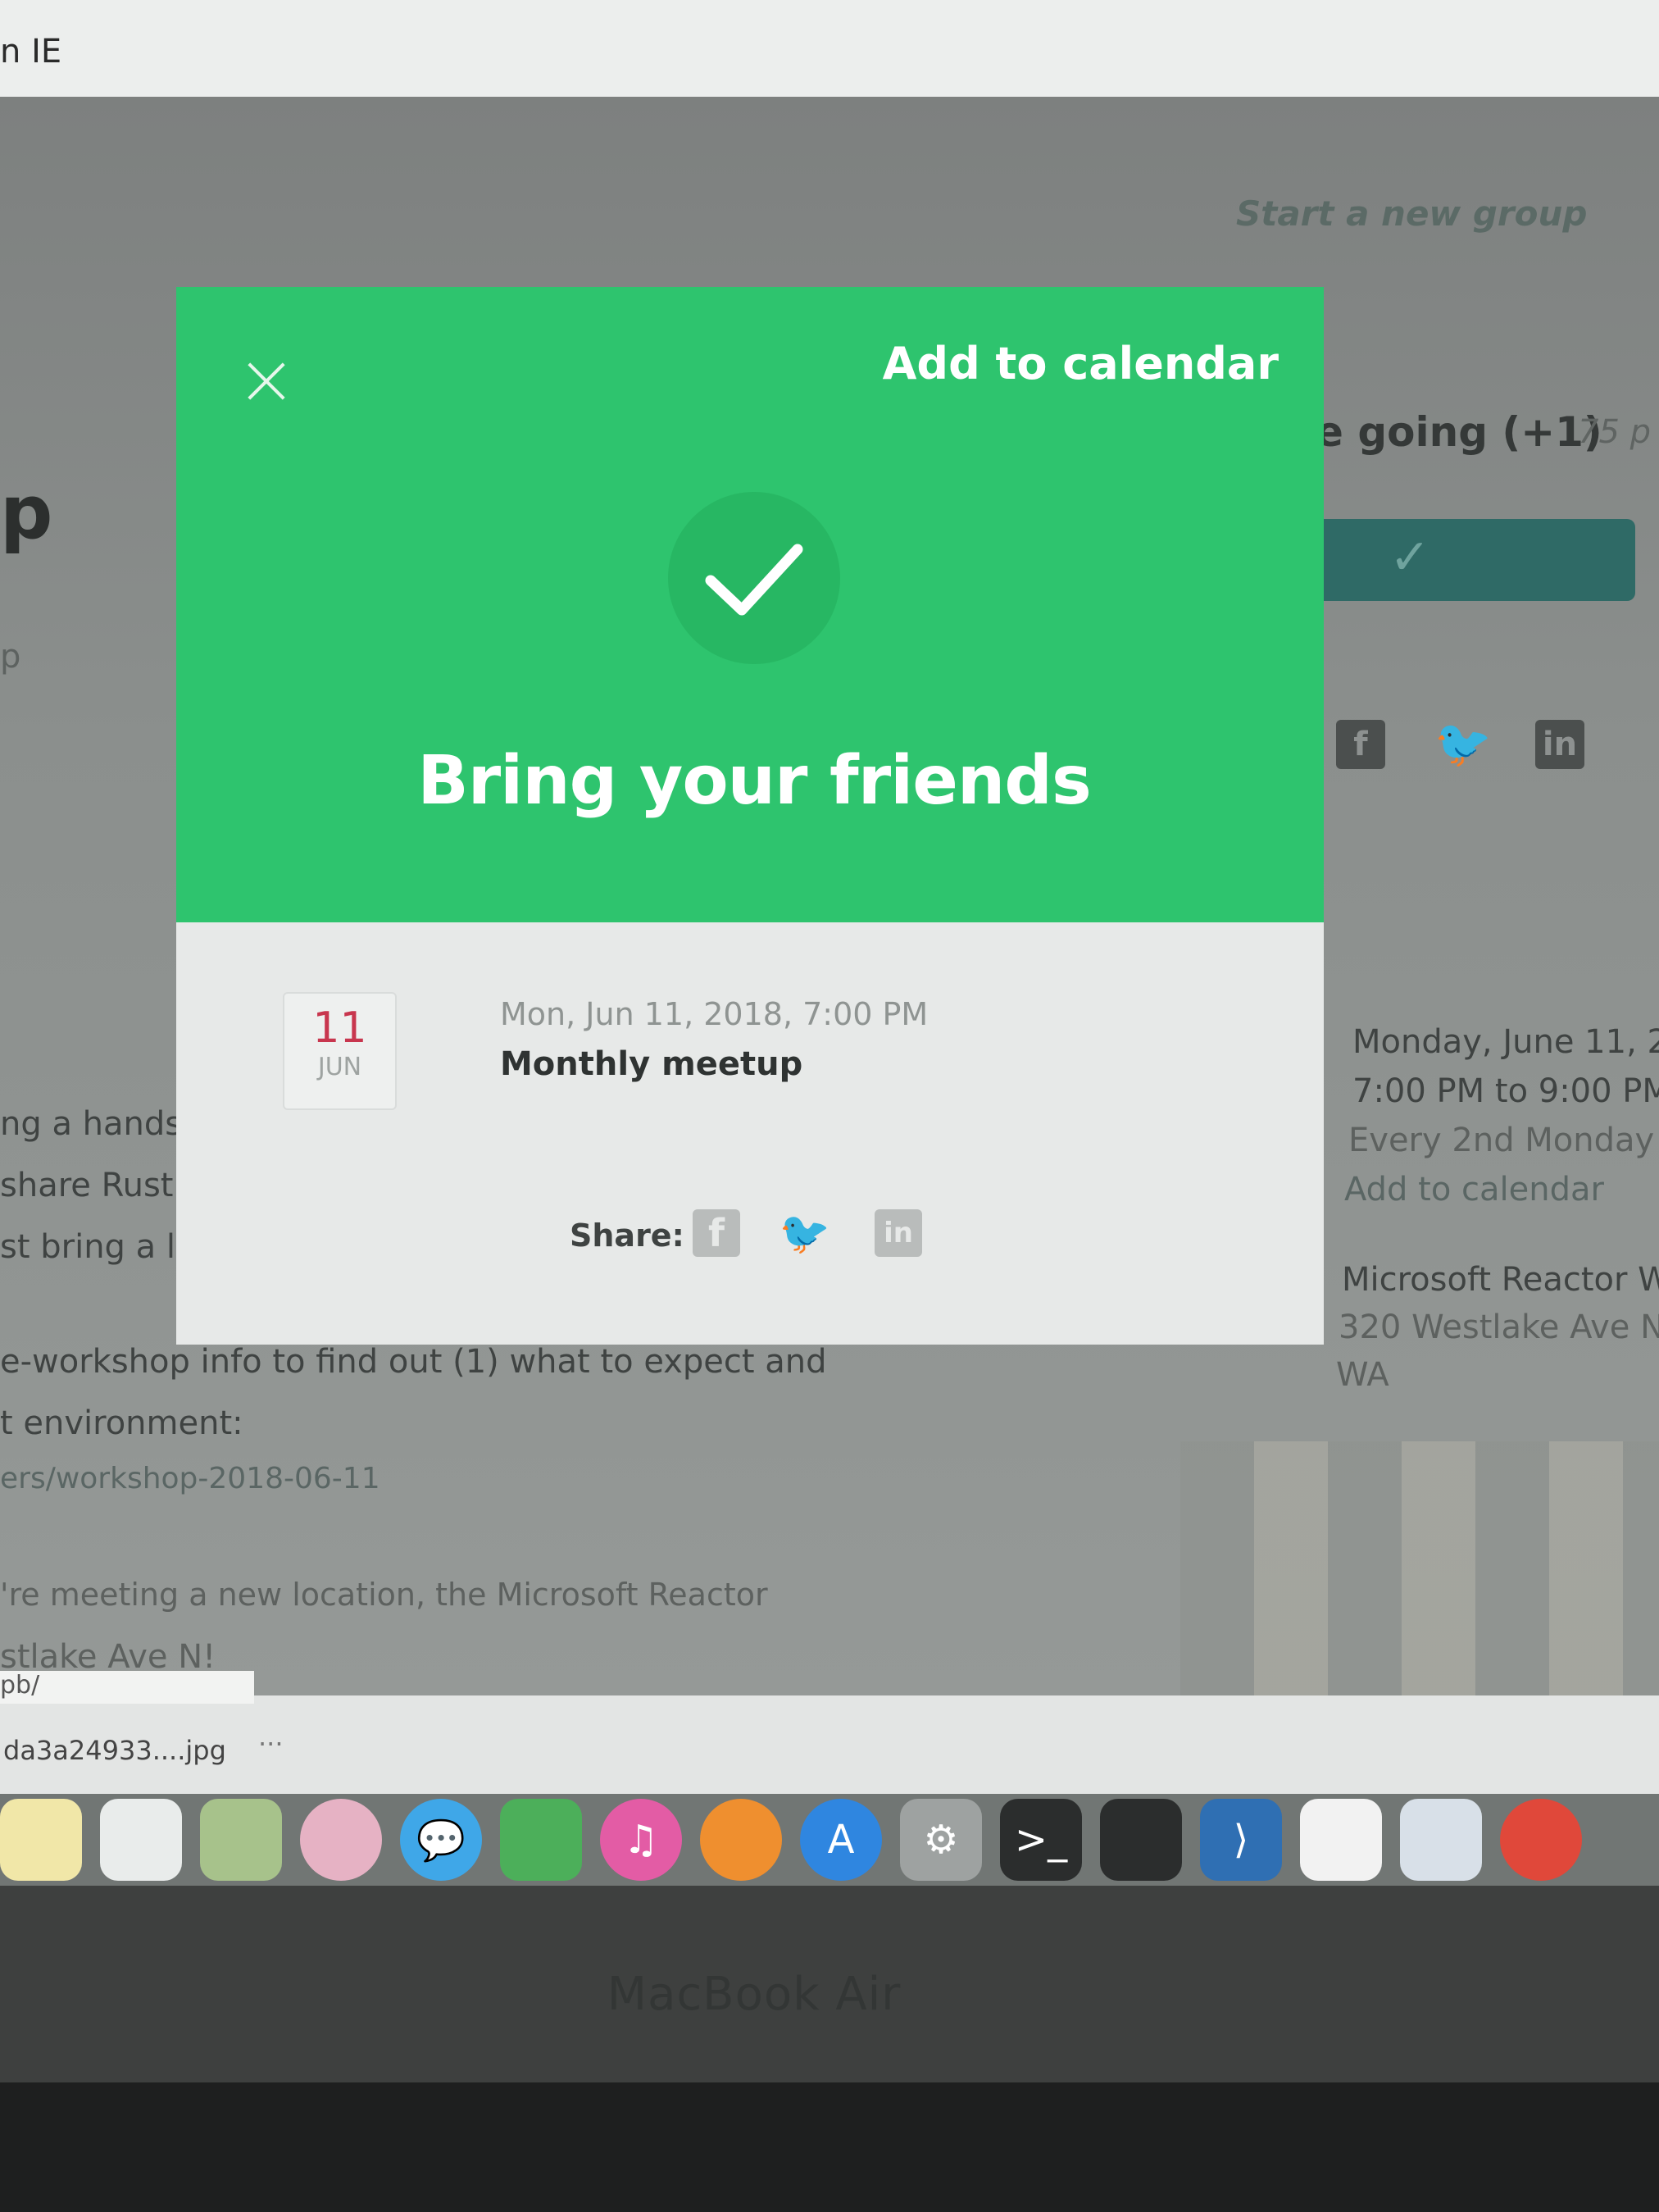  What do you see at coordinates (27, 513) in the screenshot?
I see `page-title-fragment: p` at bounding box center [27, 513].